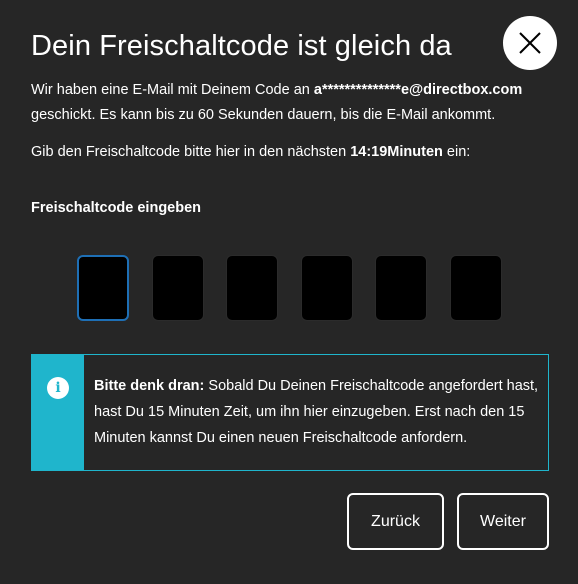  I want to click on countdown-suffix: ein:, so click(456, 152).